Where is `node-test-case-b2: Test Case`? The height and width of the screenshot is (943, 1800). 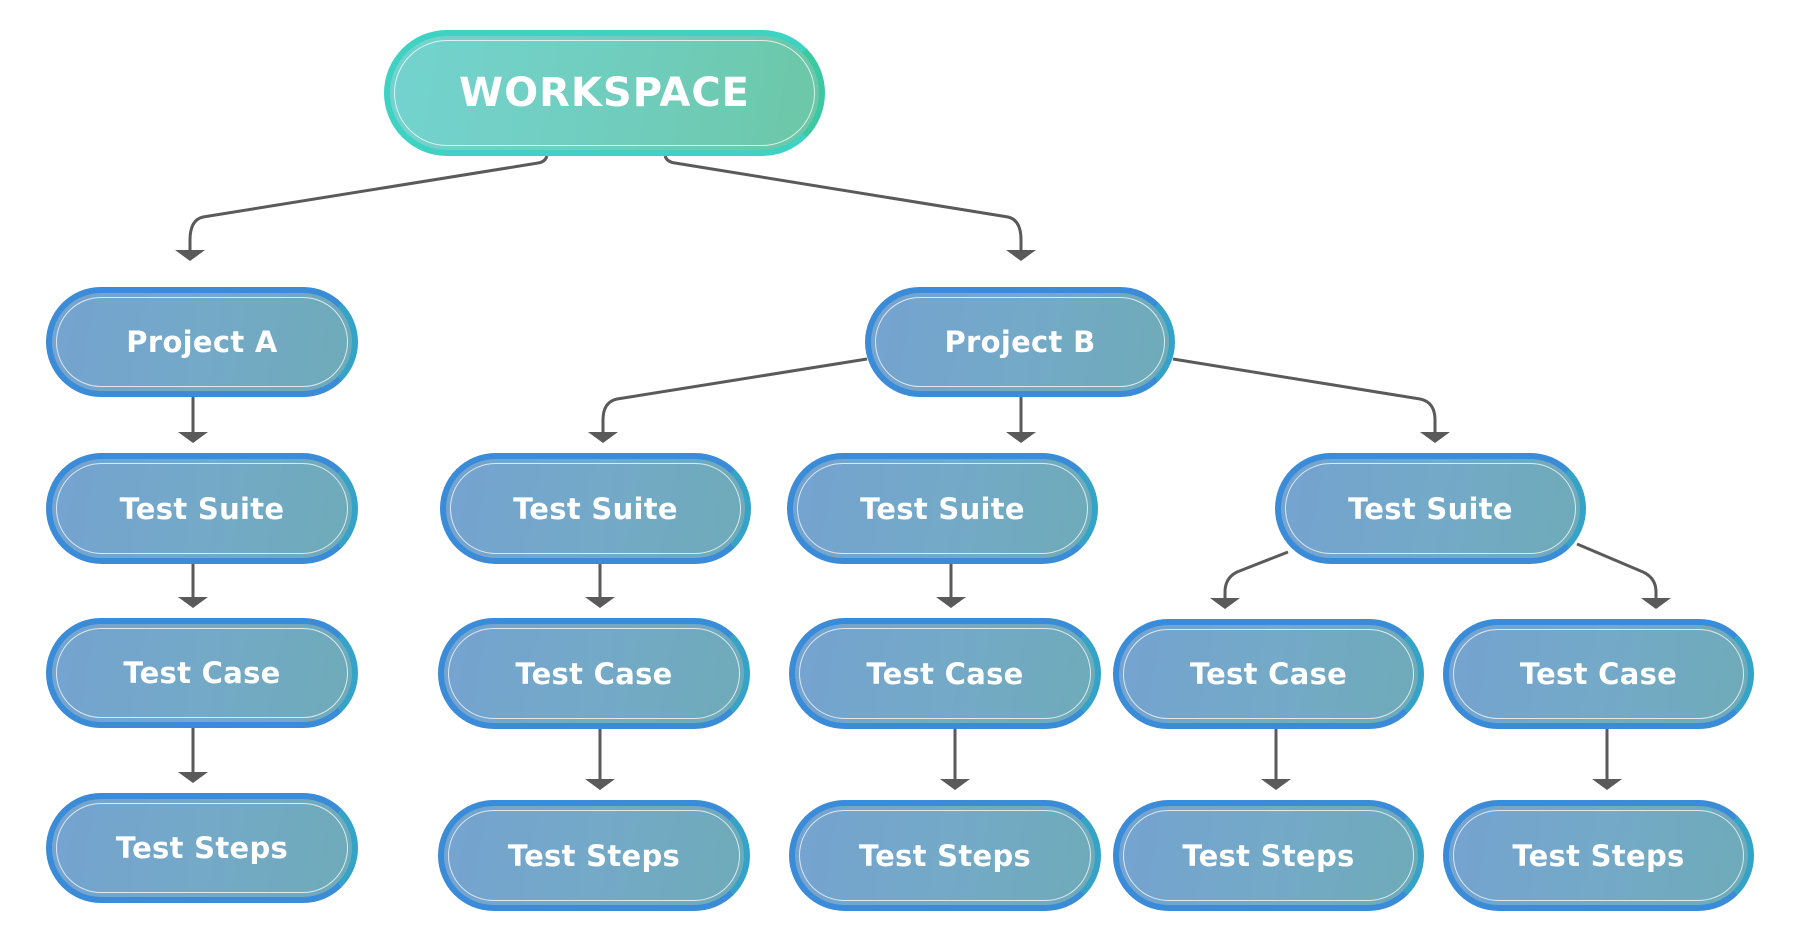 node-test-case-b2: Test Case is located at coordinates (945, 673).